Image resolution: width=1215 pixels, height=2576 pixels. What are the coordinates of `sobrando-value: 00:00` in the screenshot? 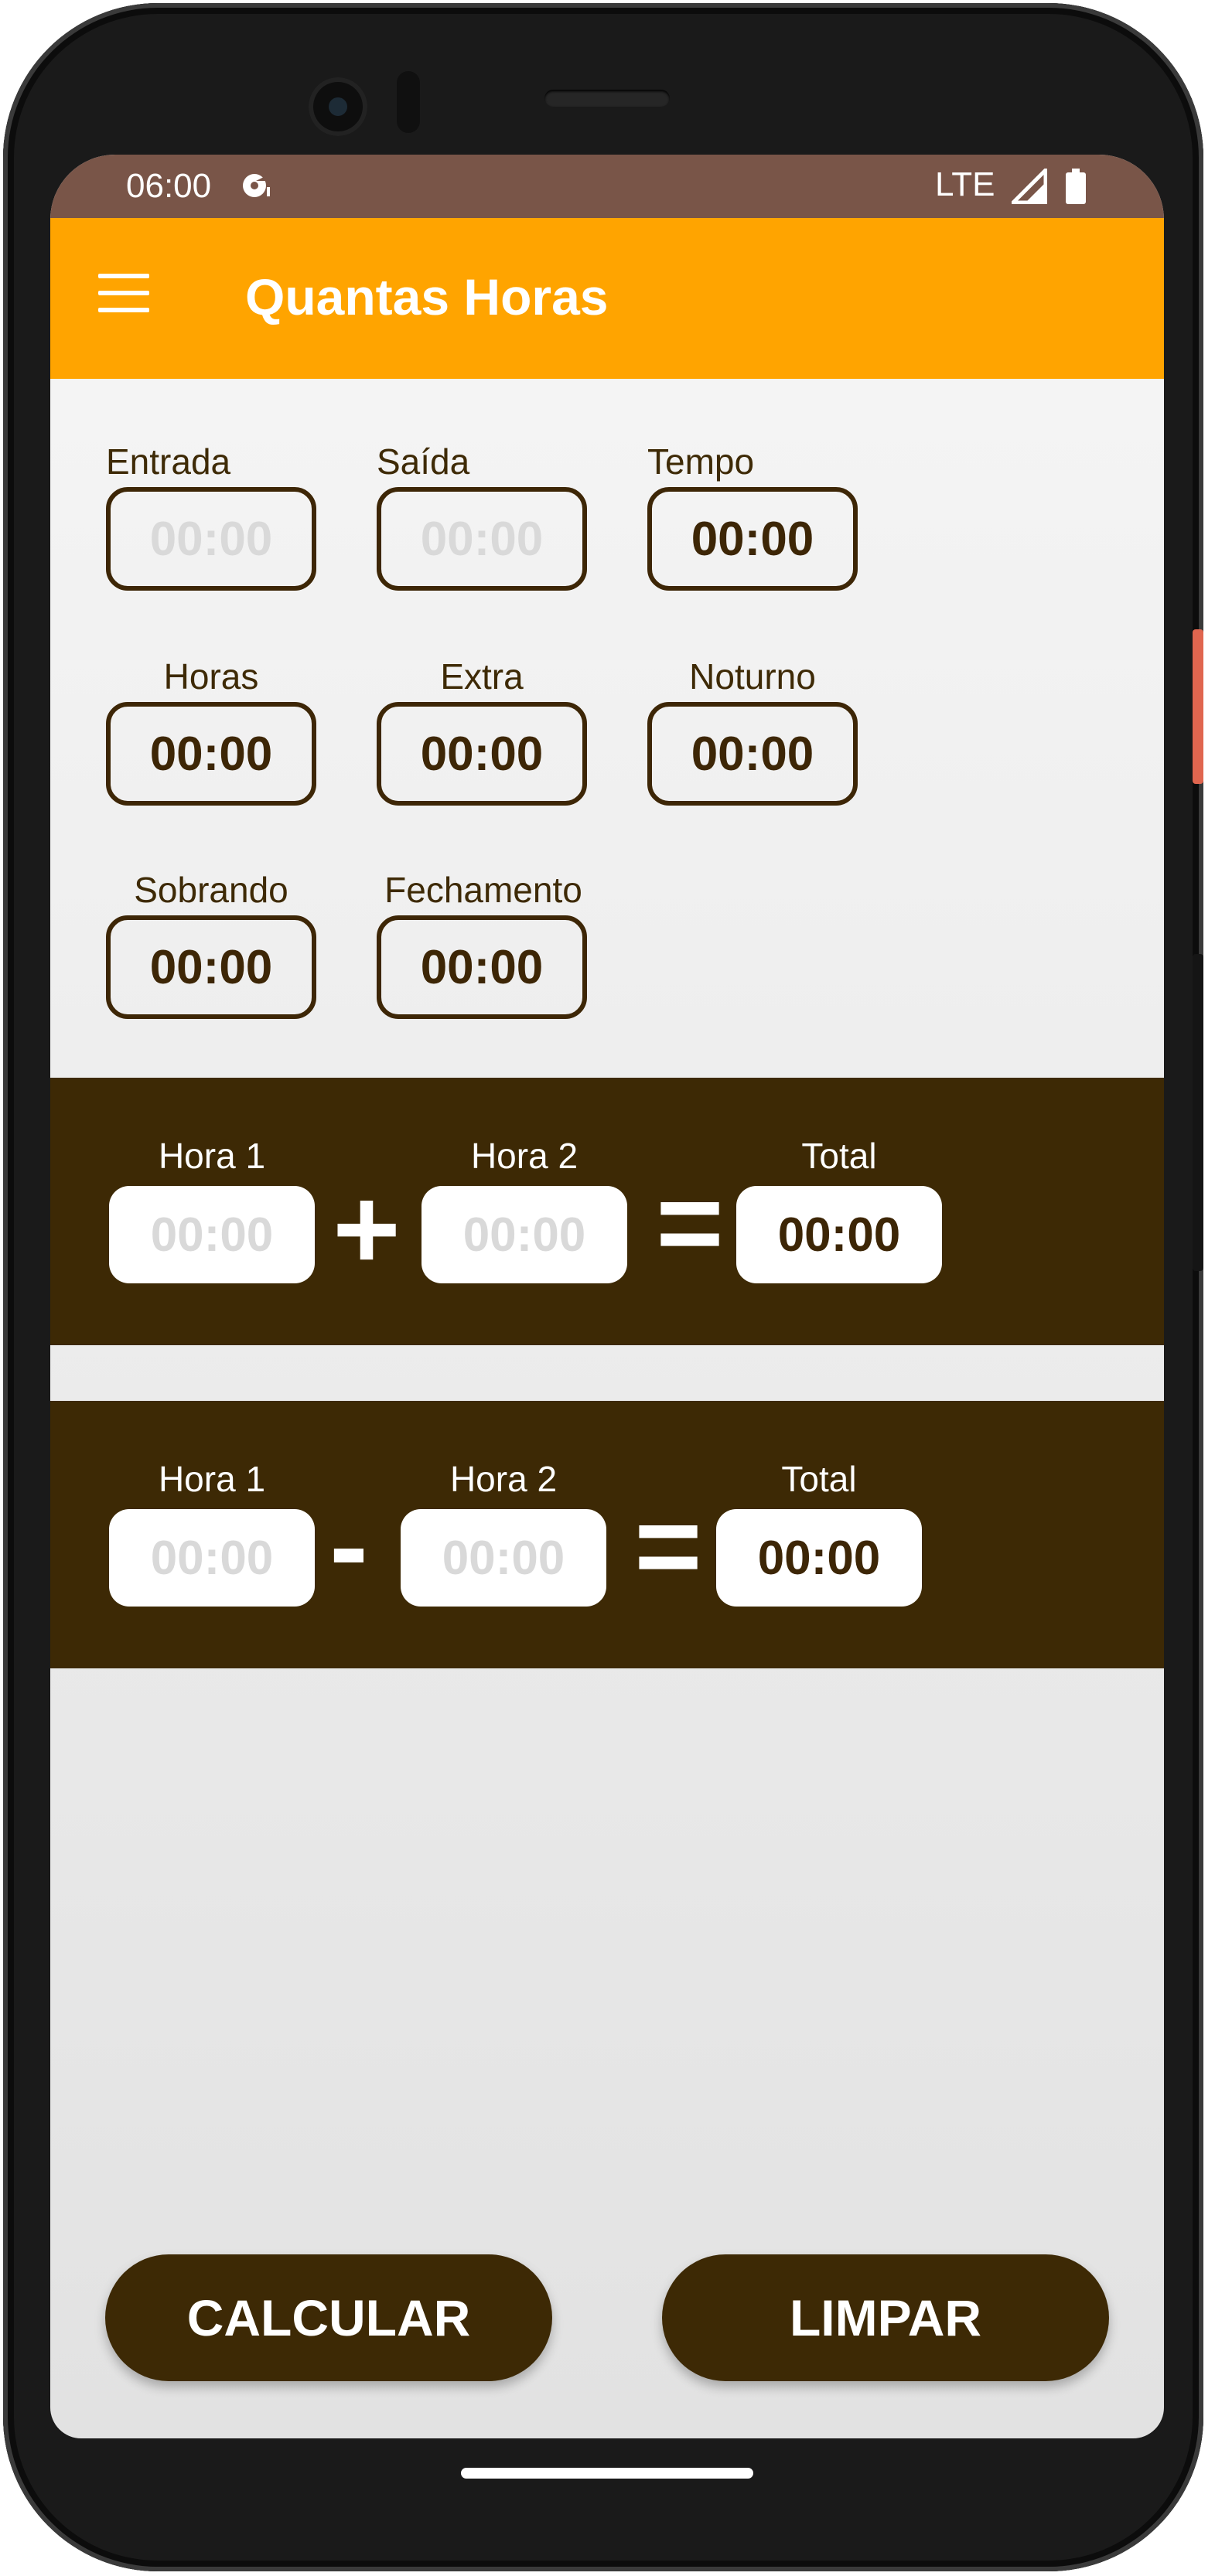 It's located at (211, 967).